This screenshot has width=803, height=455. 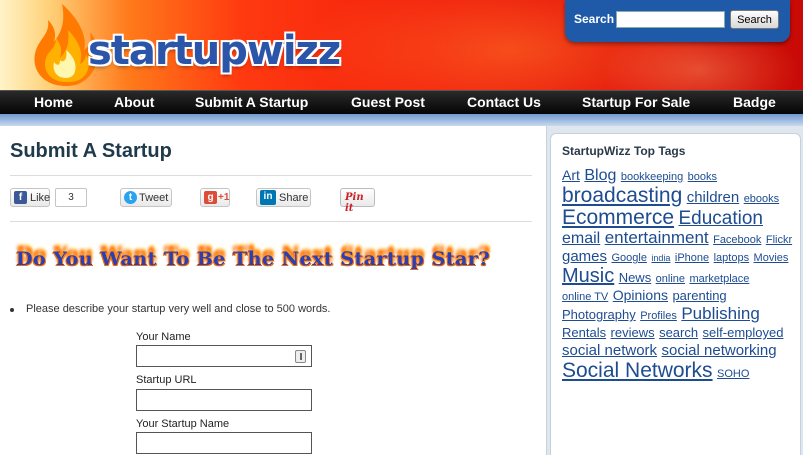 What do you see at coordinates (658, 316) in the screenshot?
I see `tag-link: Profiles` at bounding box center [658, 316].